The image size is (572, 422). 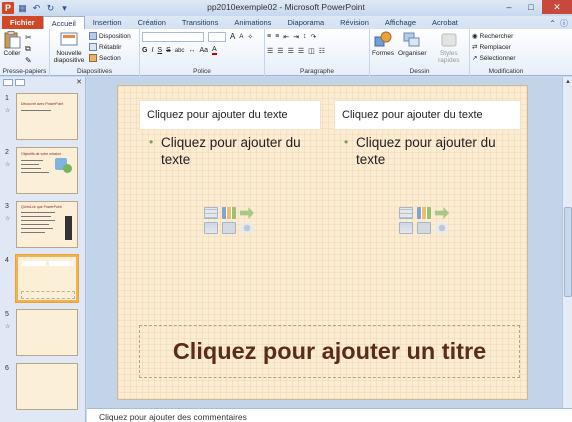 I want to click on replace-button: ⇄ Remplacer, so click(x=506, y=47).